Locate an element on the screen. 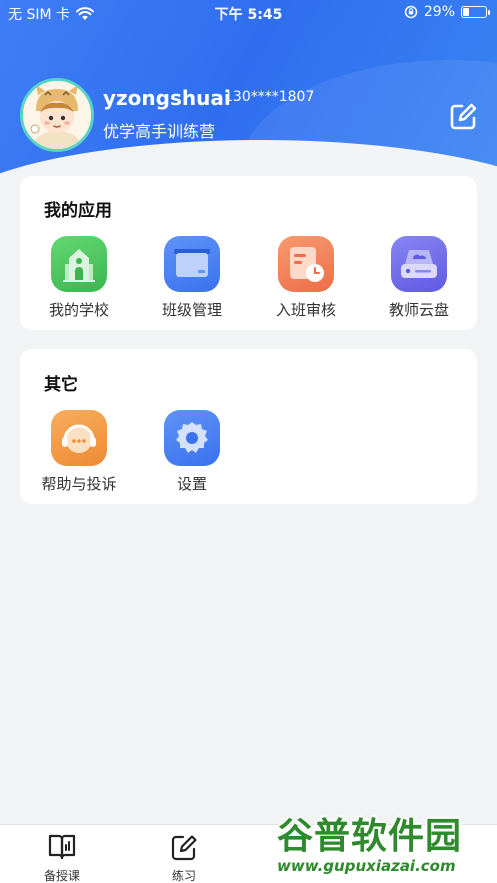 This screenshot has height=883, width=497. app-enrollment-review-label: 入班审核 is located at coordinates (305, 310).